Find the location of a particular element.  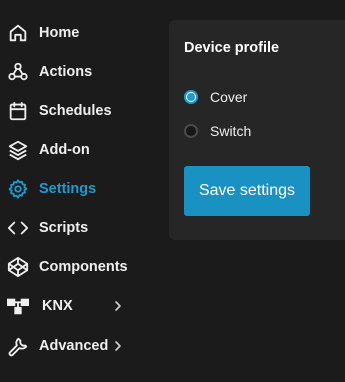

sidebar-item-scripts: Scripts is located at coordinates (75, 228).